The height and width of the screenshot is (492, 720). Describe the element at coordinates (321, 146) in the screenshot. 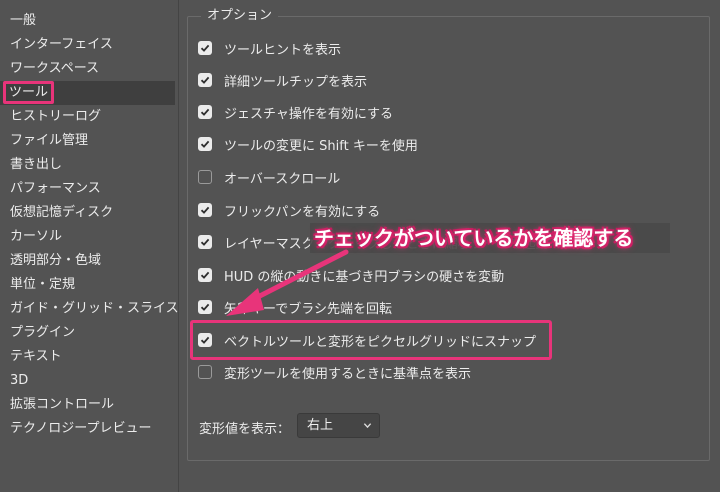

I see `option-label: ツールの変更に Shift キーを使用` at that location.